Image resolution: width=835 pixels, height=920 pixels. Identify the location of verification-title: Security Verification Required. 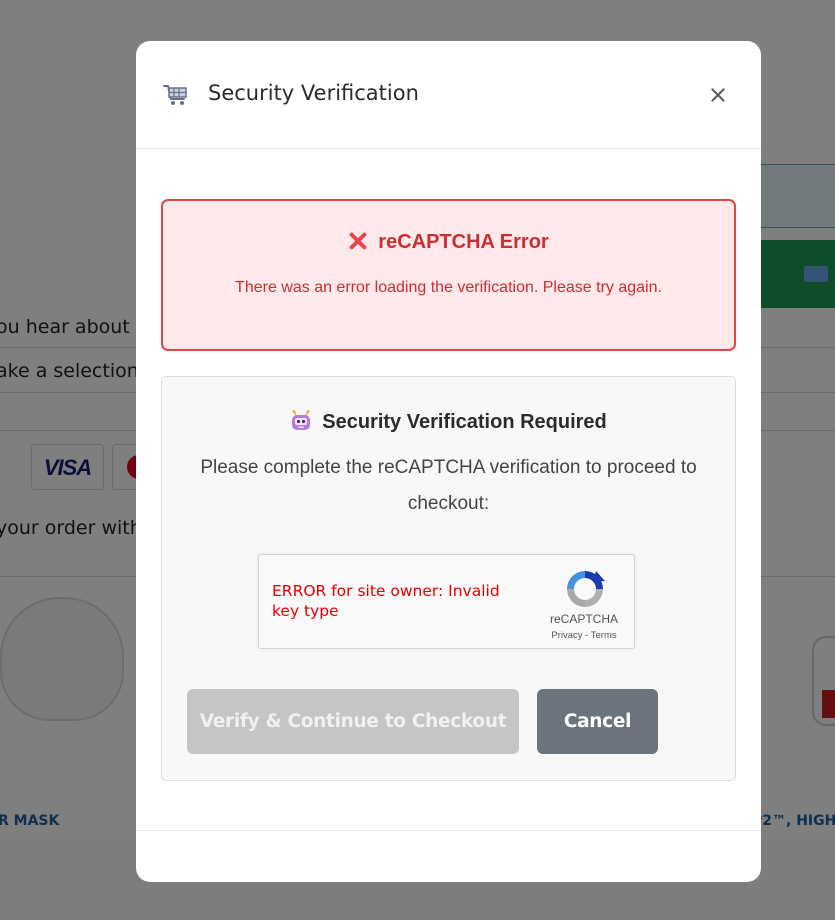
(464, 422).